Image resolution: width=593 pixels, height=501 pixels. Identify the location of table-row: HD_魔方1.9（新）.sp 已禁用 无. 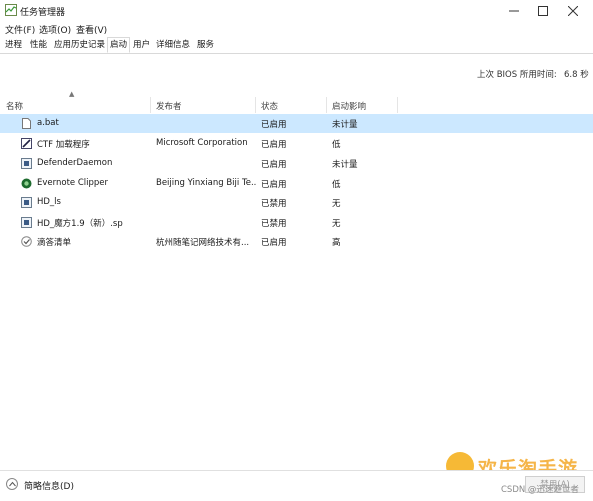
(296, 222).